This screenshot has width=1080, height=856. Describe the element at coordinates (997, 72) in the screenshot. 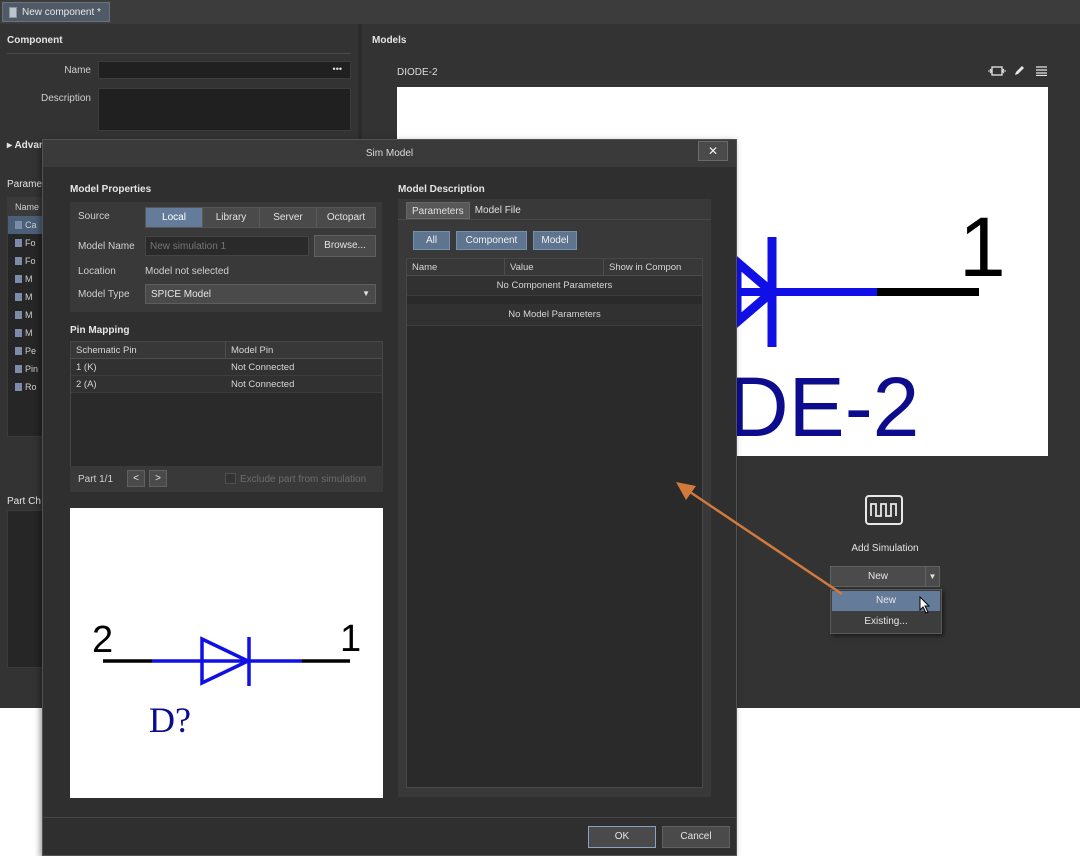

I see `fit-view-icon` at that location.